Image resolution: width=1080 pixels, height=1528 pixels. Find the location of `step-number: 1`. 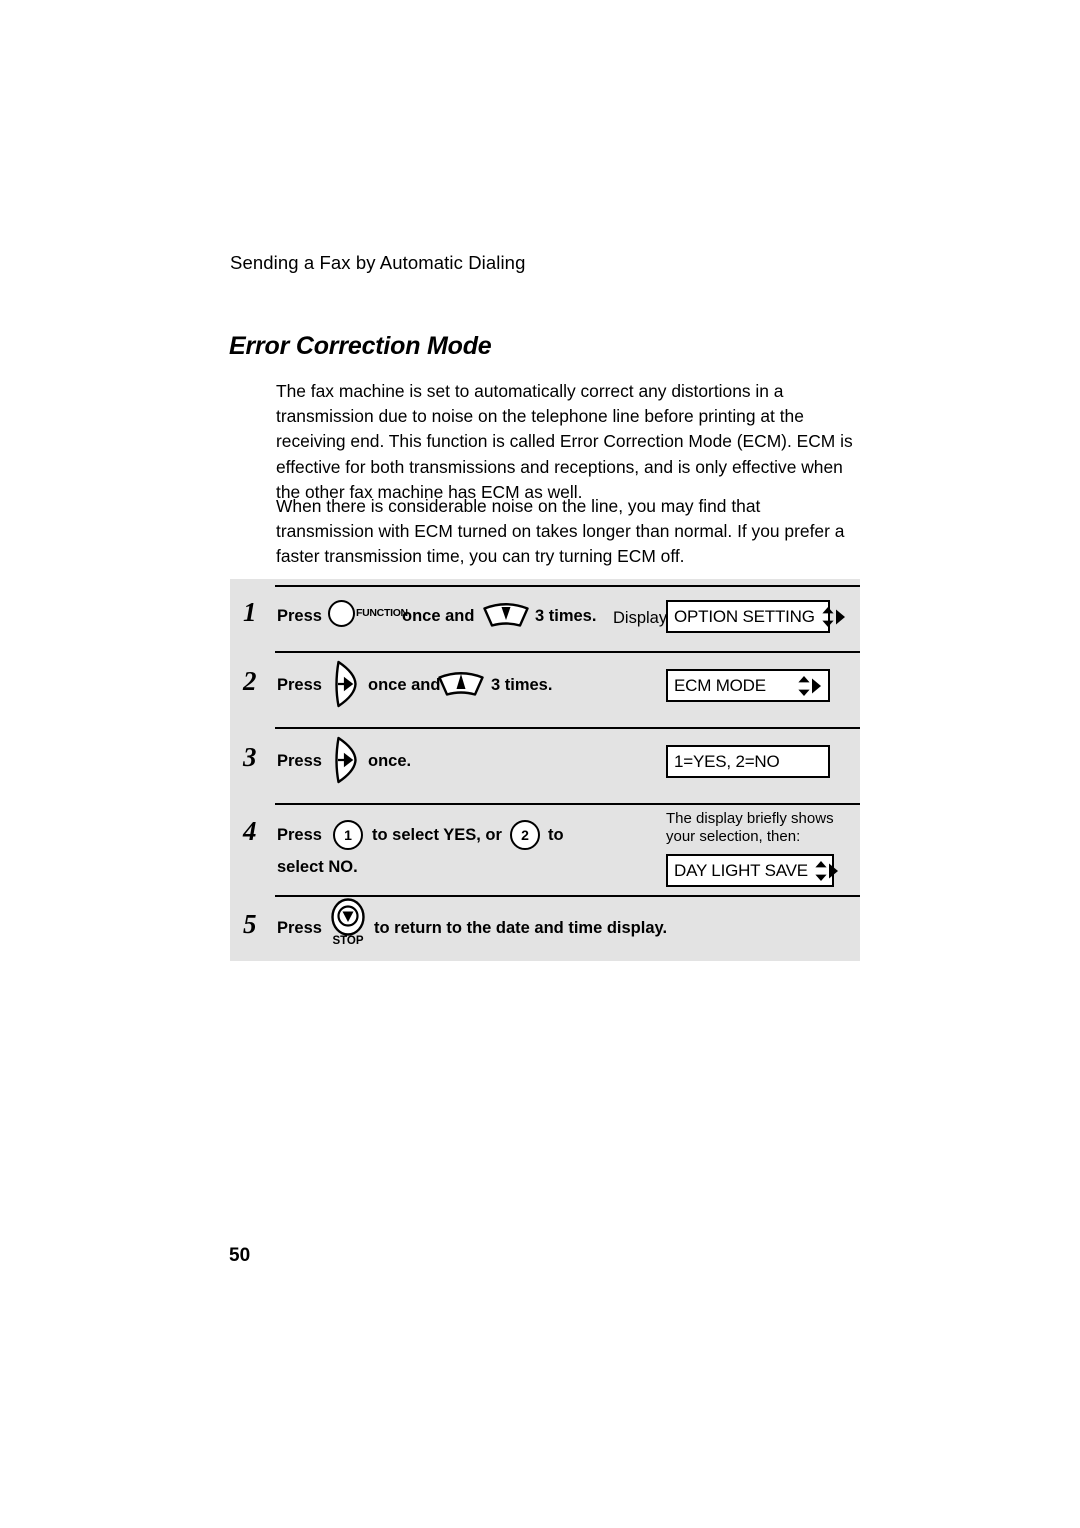

step-number: 1 is located at coordinates (250, 612).